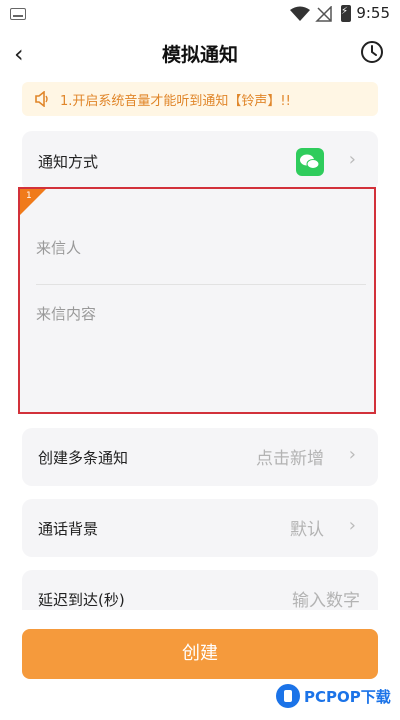 Image resolution: width=400 pixels, height=720 pixels. I want to click on delay-input: 输入数字, so click(326, 598).